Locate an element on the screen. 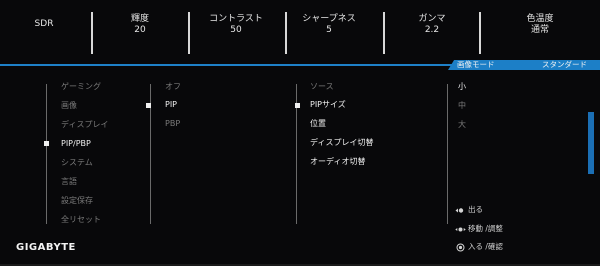  scrollbar is located at coordinates (591, 143).